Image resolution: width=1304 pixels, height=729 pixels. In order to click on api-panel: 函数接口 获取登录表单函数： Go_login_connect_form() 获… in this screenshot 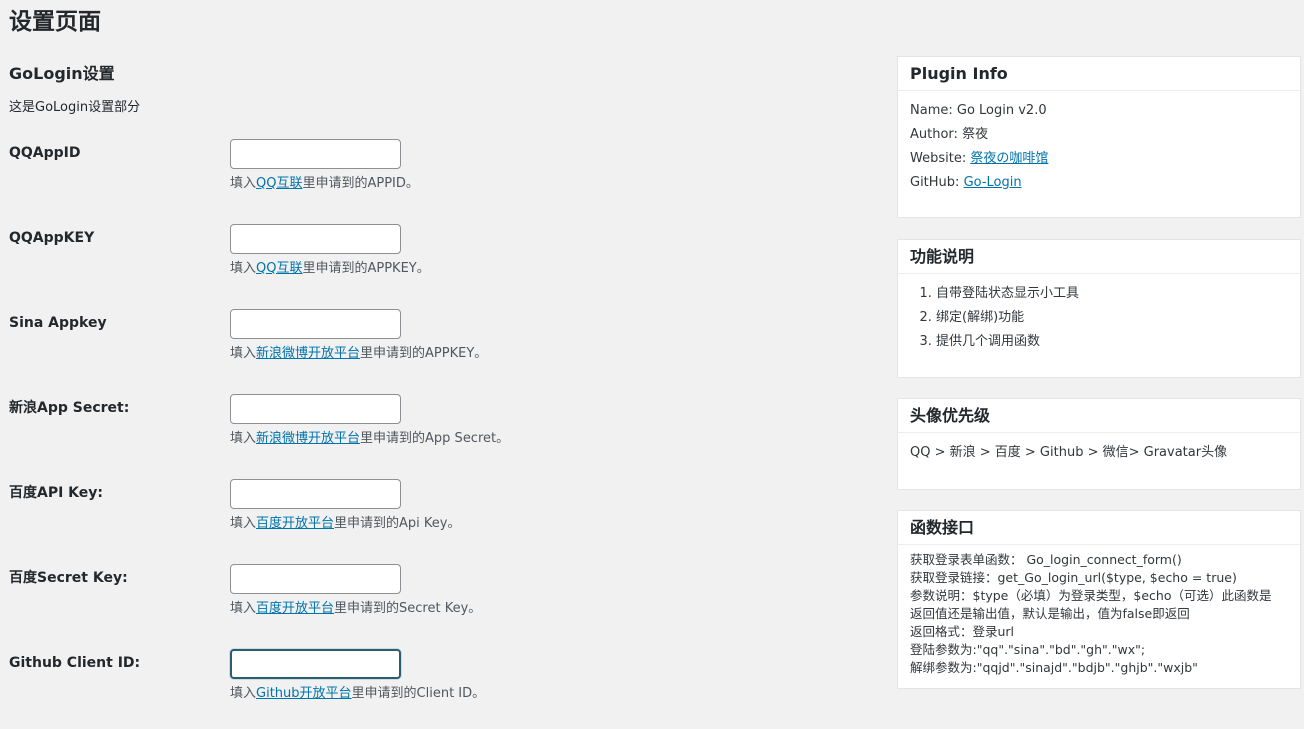, I will do `click(1099, 599)`.